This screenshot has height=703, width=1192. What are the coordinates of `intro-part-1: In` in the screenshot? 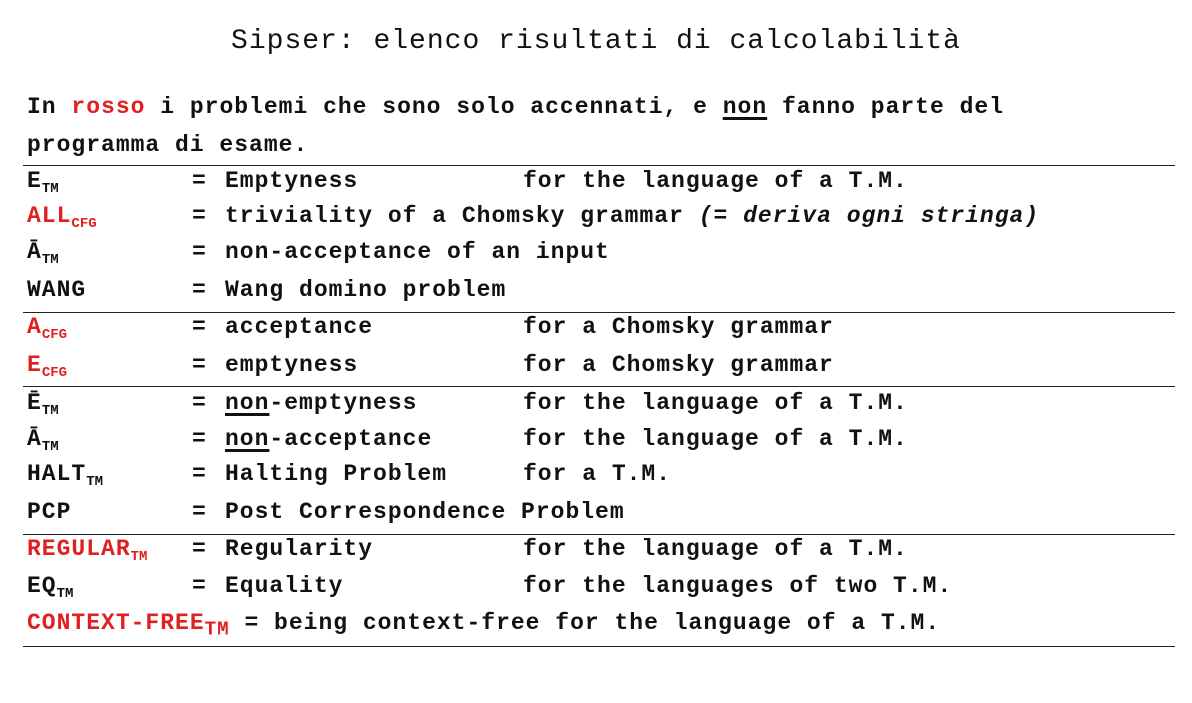 It's located at (49, 107).